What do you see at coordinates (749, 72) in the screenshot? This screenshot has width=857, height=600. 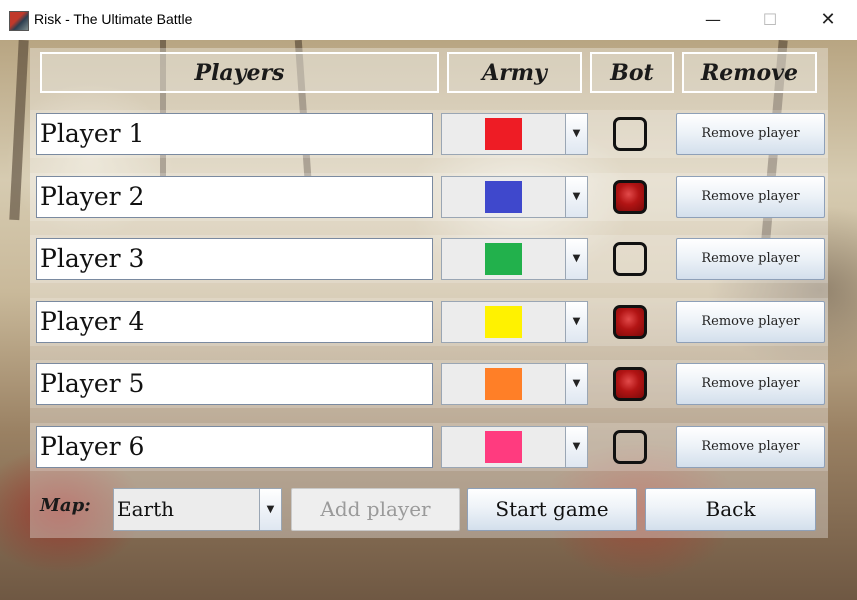 I see `remove-header: Remove` at bounding box center [749, 72].